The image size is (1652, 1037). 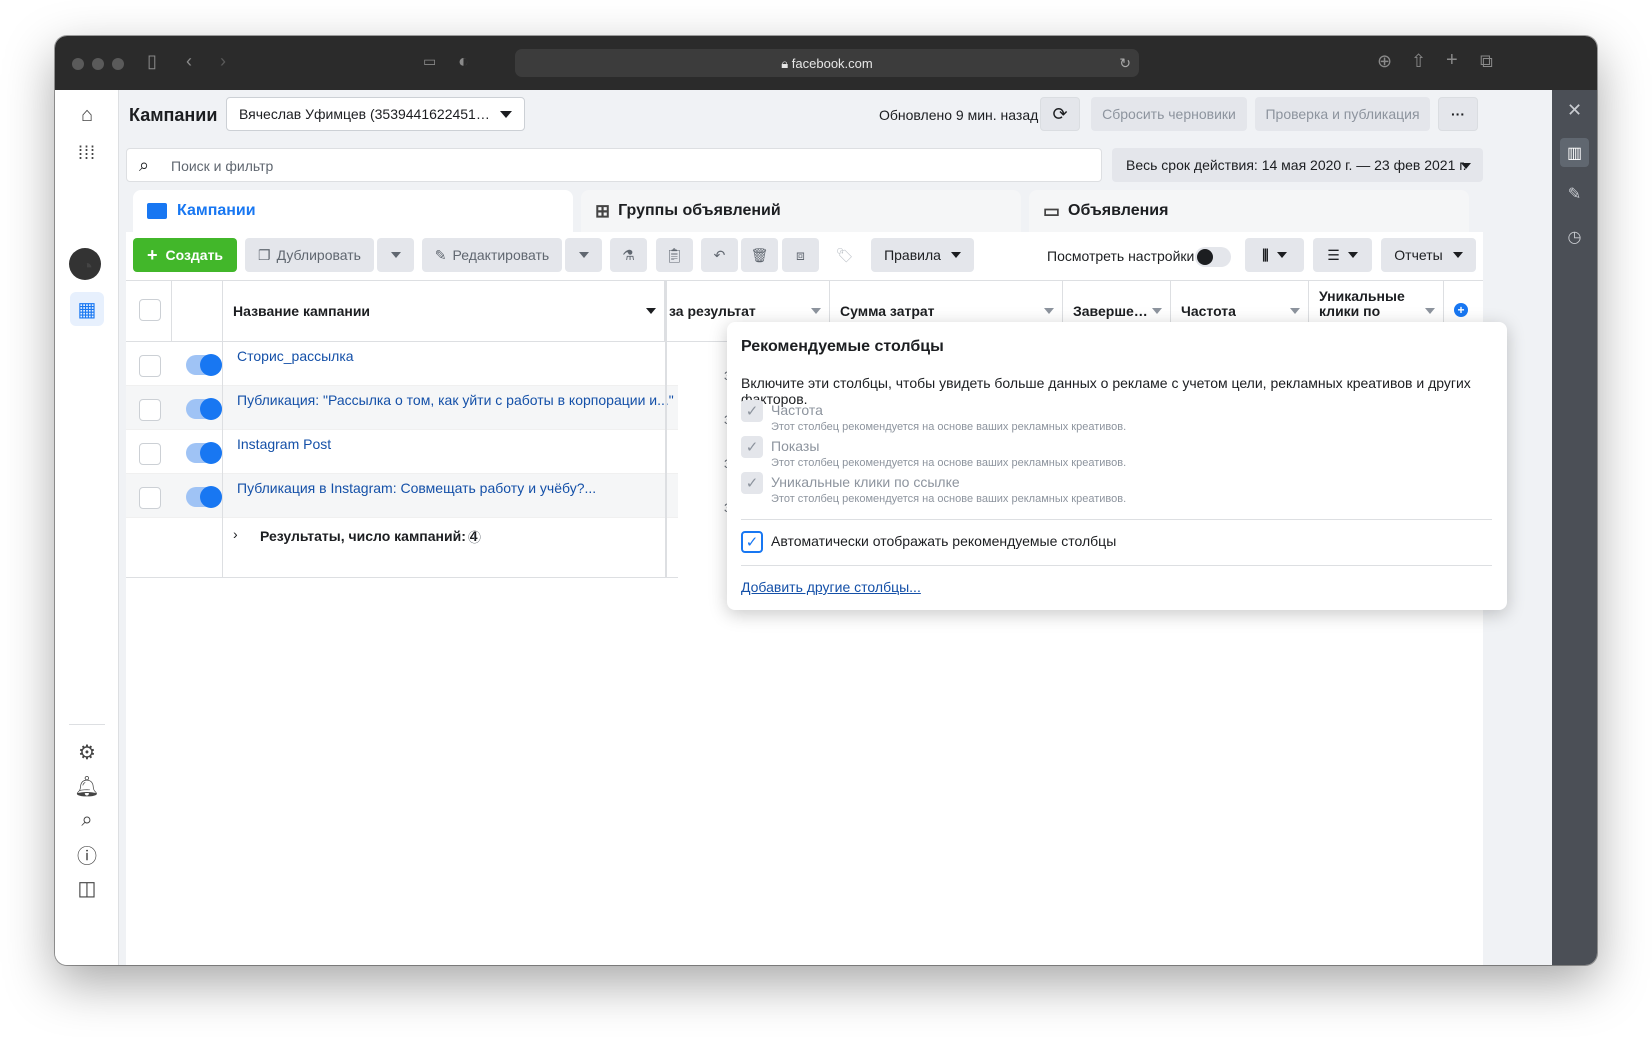 I want to click on notifications-bell-icon: 🔔︎, so click(x=87, y=786).